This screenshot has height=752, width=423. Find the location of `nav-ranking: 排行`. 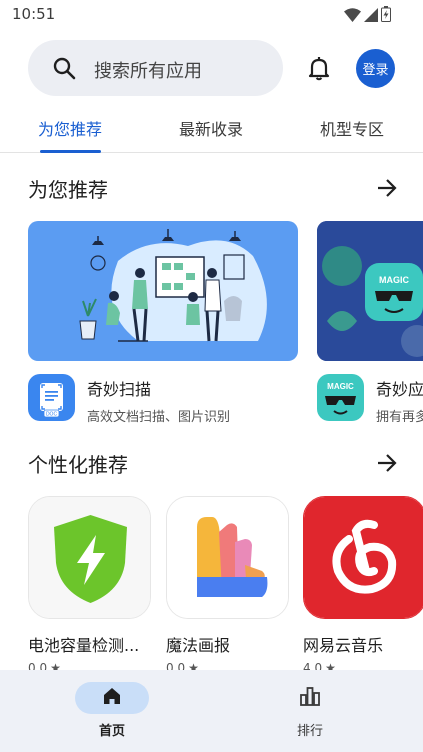

nav-ranking: 排行 is located at coordinates (310, 710).